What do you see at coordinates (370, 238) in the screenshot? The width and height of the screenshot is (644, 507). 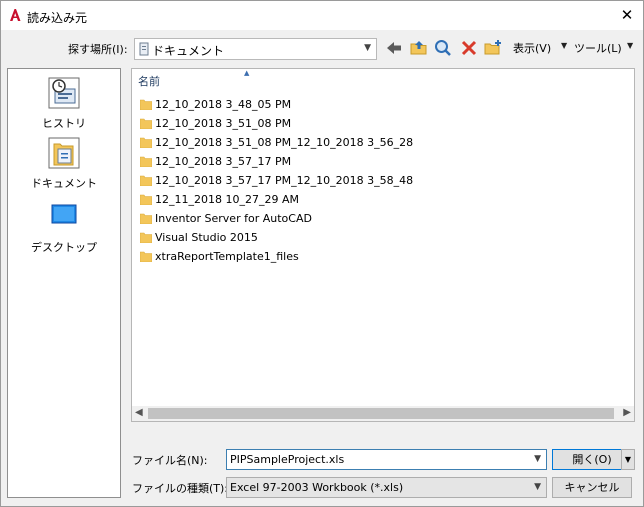 I see `list-item: Visual Studio 2015` at bounding box center [370, 238].